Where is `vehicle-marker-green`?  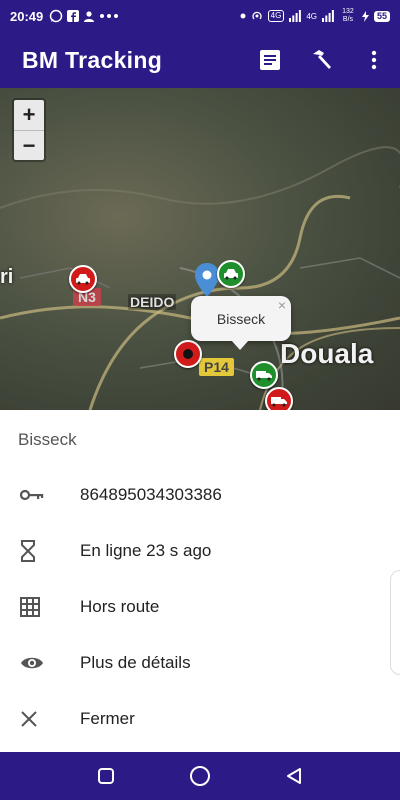 vehicle-marker-green is located at coordinates (231, 274).